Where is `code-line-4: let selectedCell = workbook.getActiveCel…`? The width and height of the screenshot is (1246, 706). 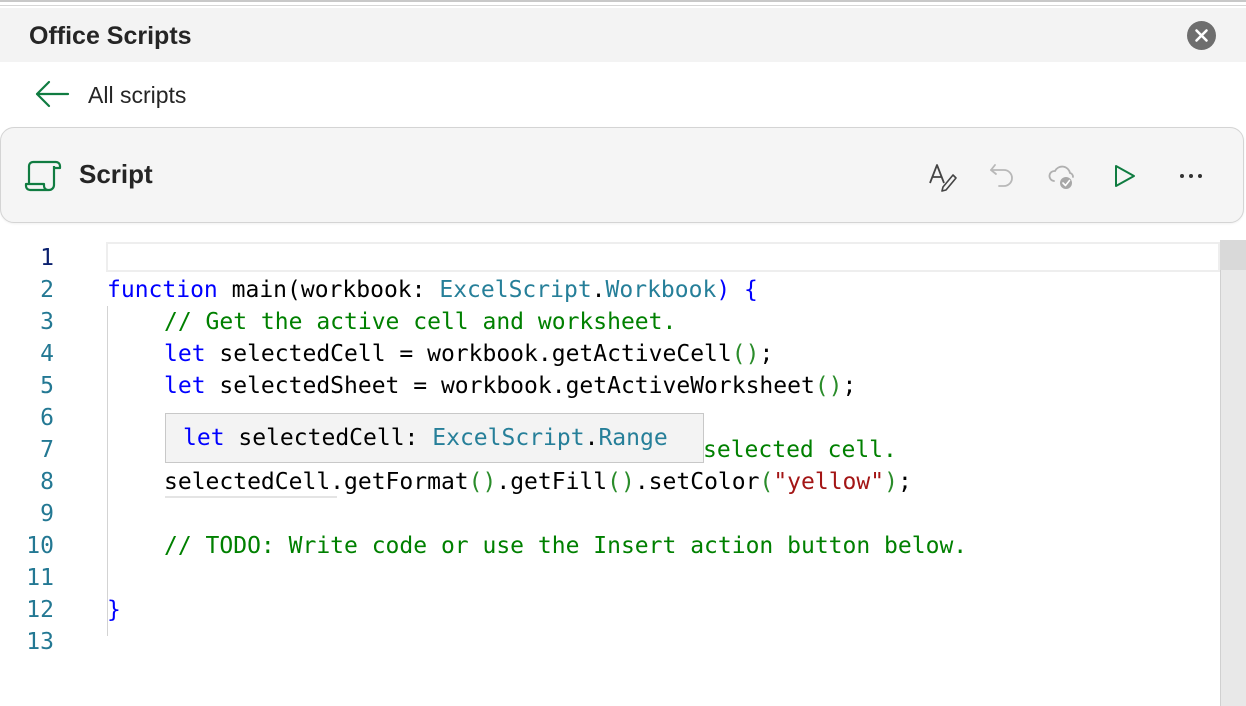
code-line-4: let selectedCell = workbook.getActiveCel… is located at coordinates (468, 354).